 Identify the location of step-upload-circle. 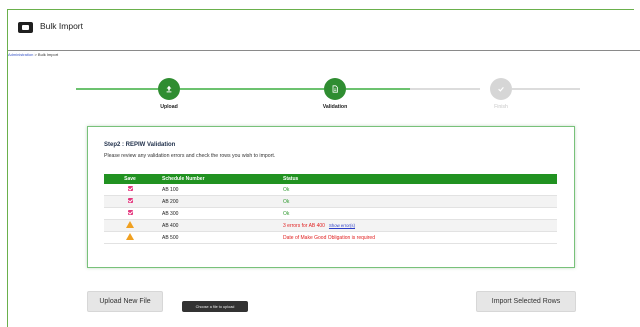
(169, 89).